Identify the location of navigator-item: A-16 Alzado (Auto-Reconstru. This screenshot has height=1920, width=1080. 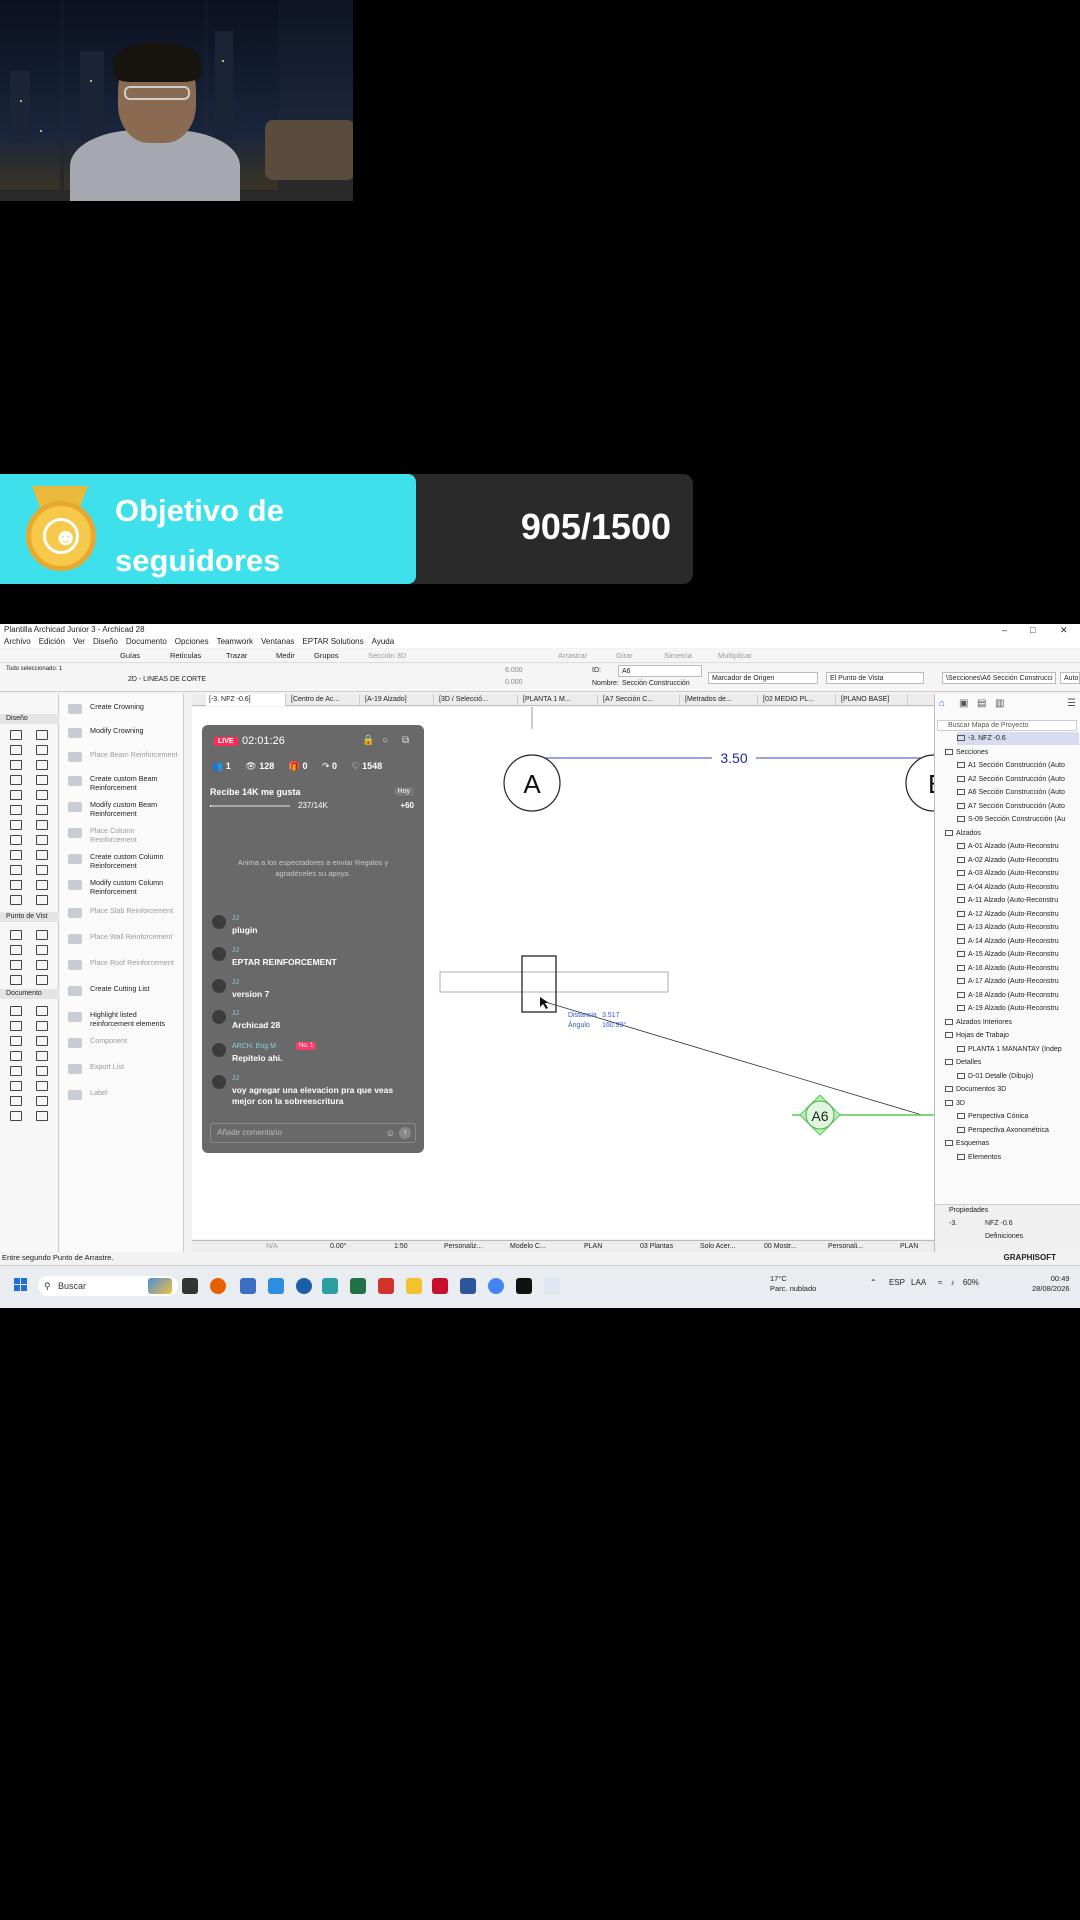
(1018, 968).